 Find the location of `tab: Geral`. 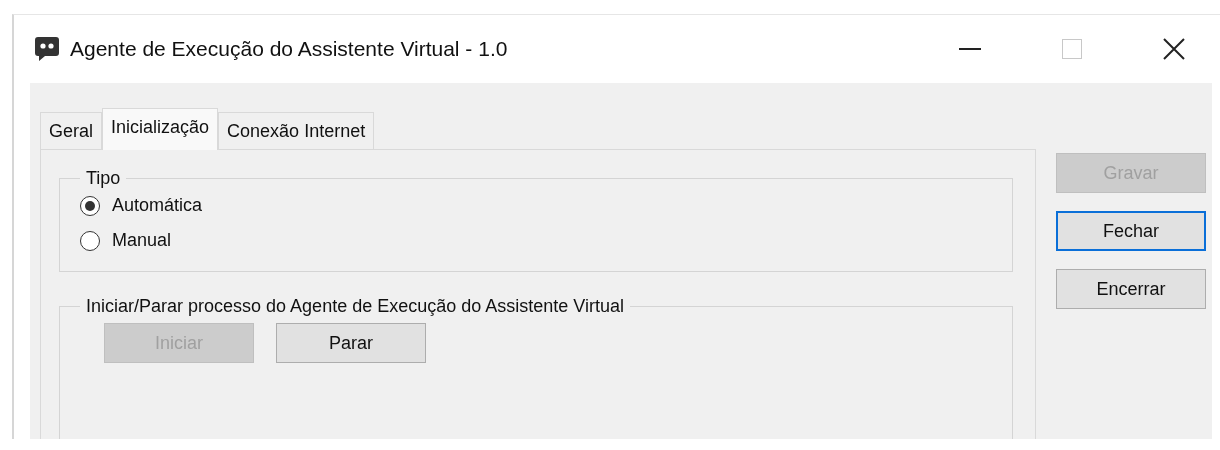

tab: Geral is located at coordinates (71, 130).